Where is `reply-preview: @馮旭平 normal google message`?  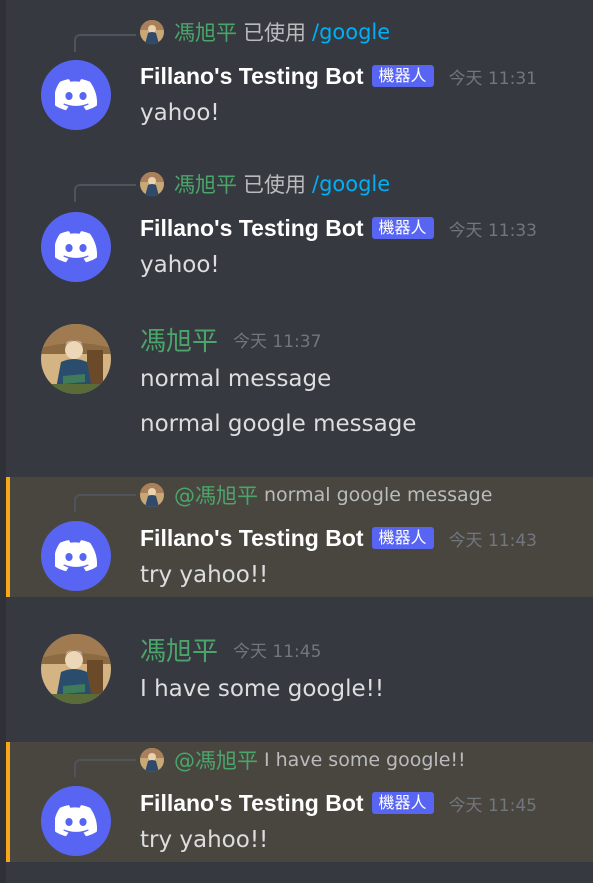
reply-preview: @馮旭平 normal google message is located at coordinates (316, 495).